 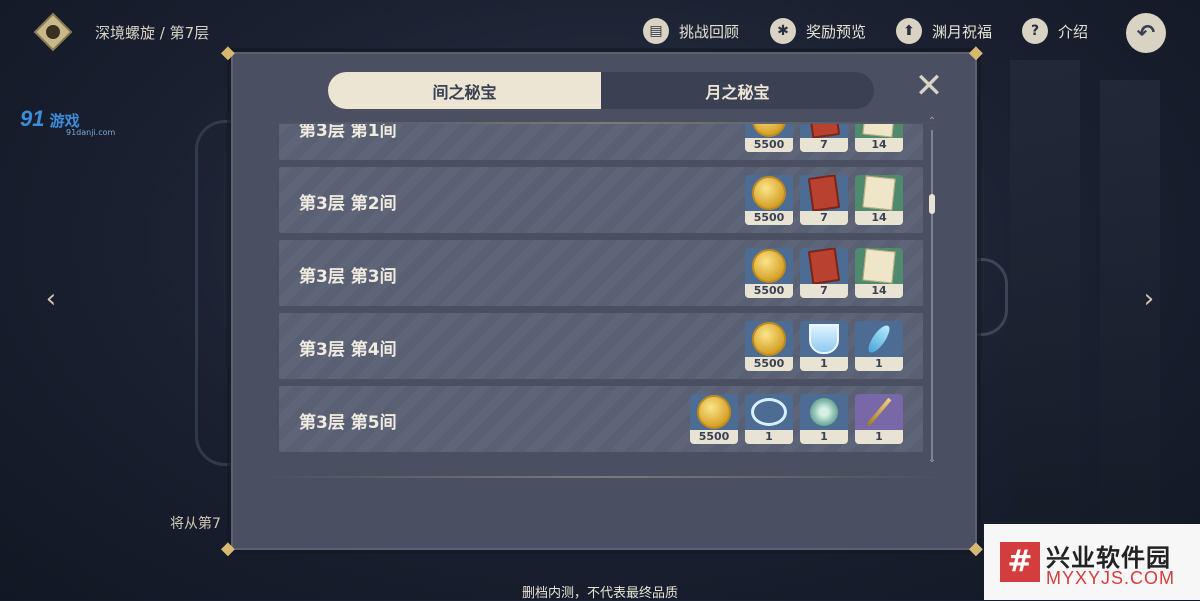 I want to click on upload-icon: ⬆, so click(x=909, y=31).